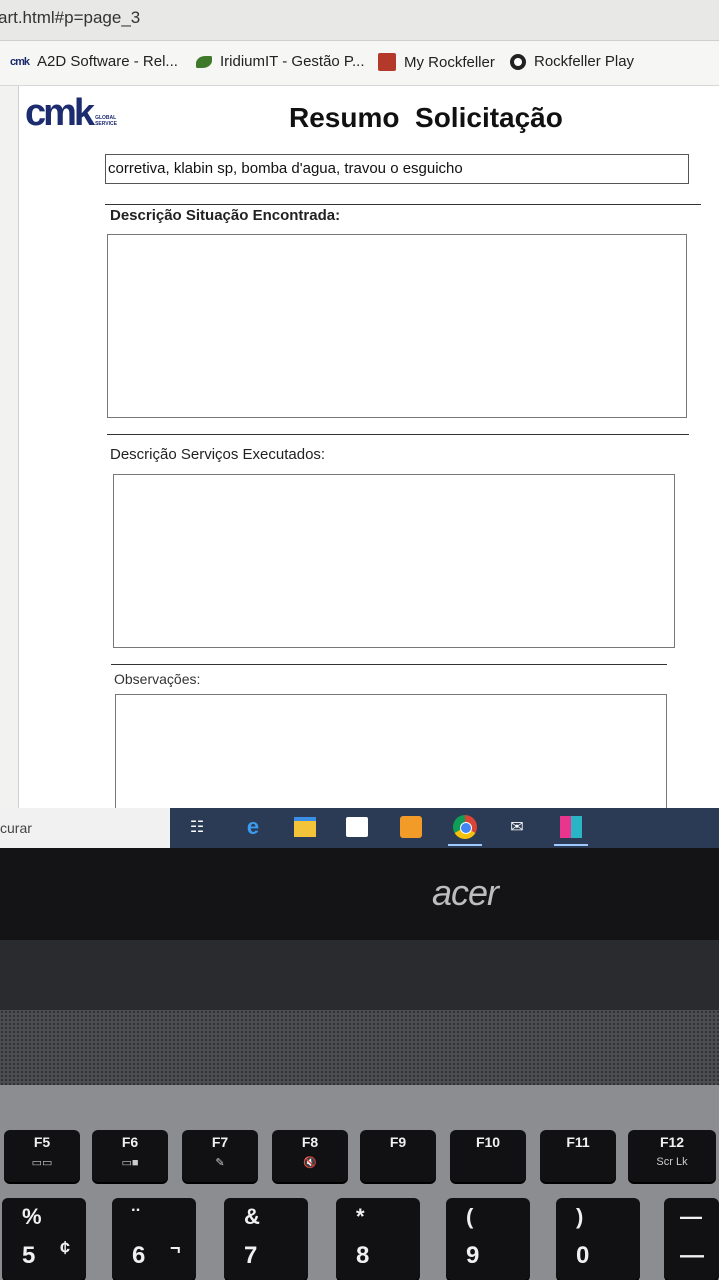  What do you see at coordinates (691, 1216) in the screenshot?
I see `key-shift-label: —` at bounding box center [691, 1216].